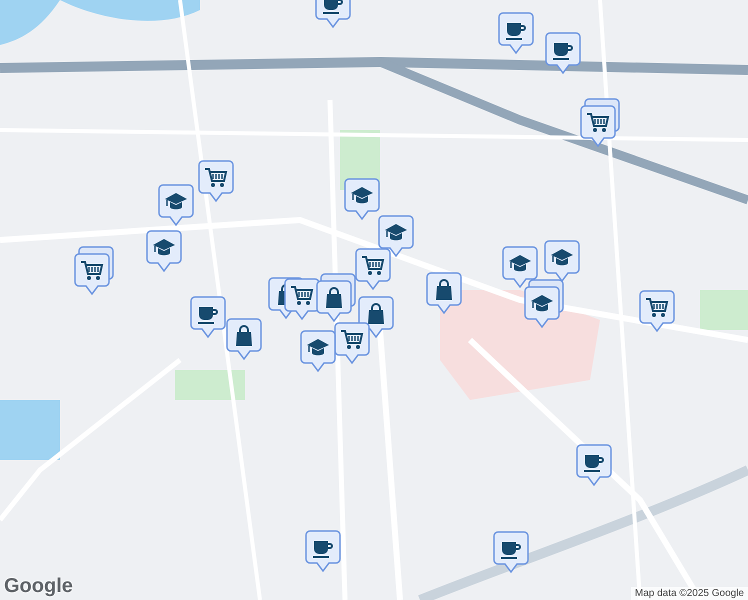  I want to click on map-attribution: Map data ©2025 Google, so click(689, 593).